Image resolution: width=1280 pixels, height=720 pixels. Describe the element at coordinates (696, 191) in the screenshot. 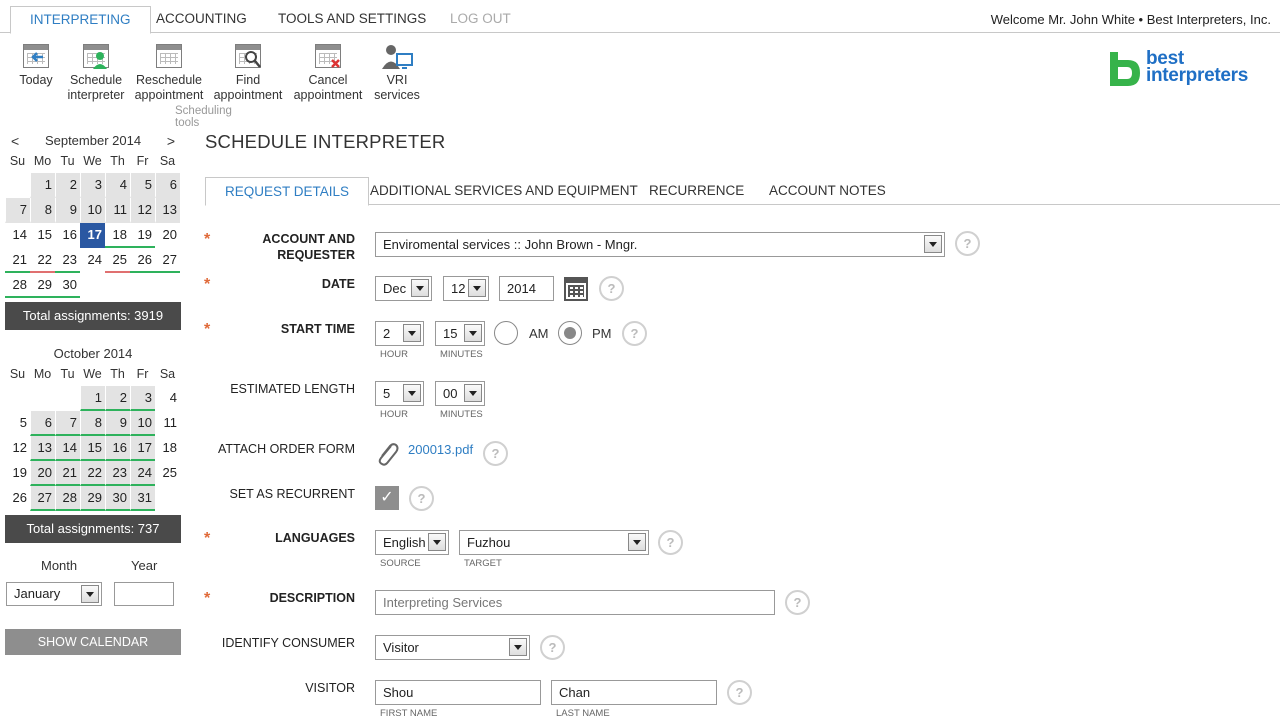

I see `tab-recurrence: RECURRENCE` at that location.